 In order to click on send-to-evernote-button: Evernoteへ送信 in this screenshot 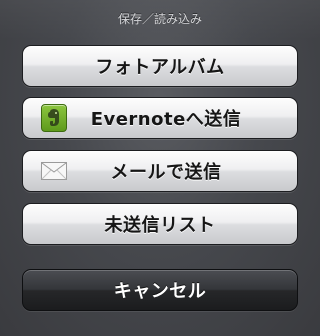, I will do `click(160, 118)`.